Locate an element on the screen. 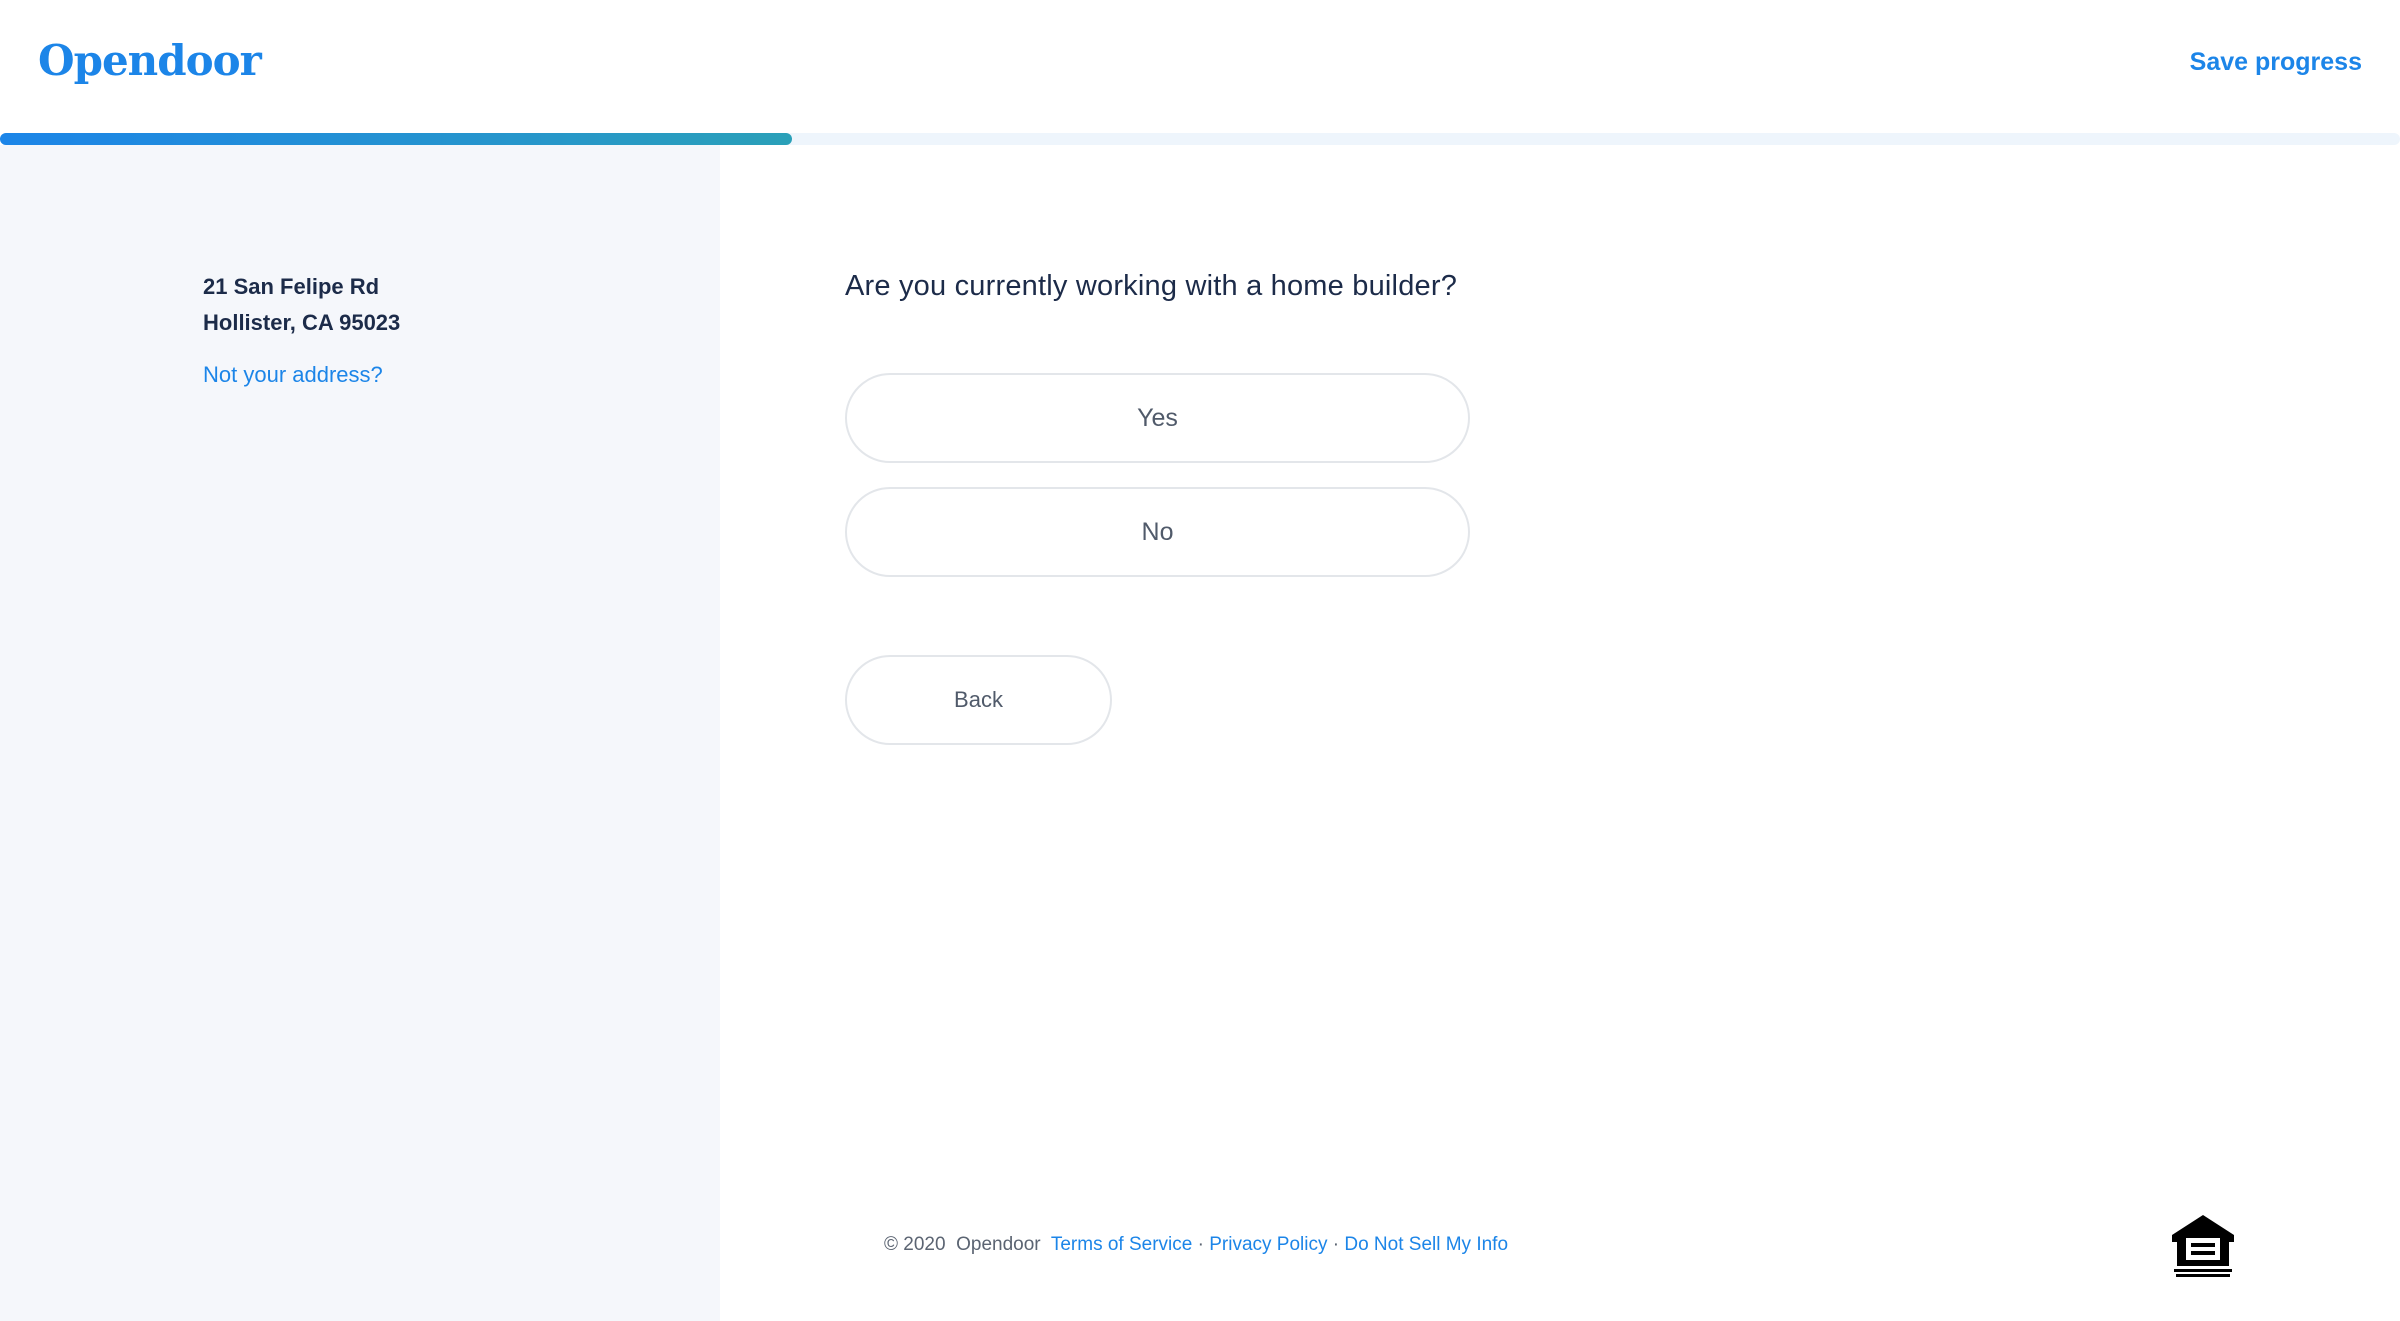 This screenshot has width=2400, height=1321. address-city-state-zip: Hollister, CA 95023 is located at coordinates (302, 322).